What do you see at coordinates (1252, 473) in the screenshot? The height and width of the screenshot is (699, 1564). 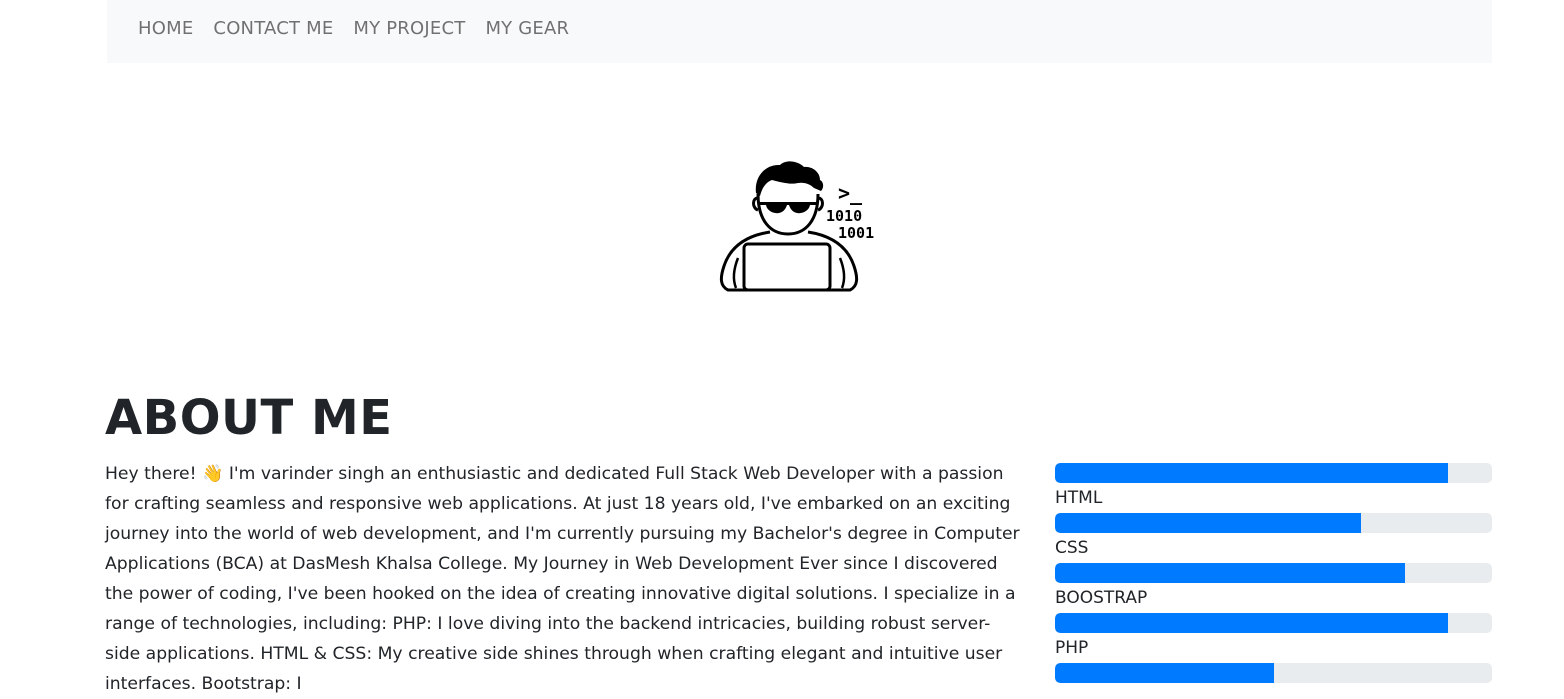 I see `skill-progress-fill` at bounding box center [1252, 473].